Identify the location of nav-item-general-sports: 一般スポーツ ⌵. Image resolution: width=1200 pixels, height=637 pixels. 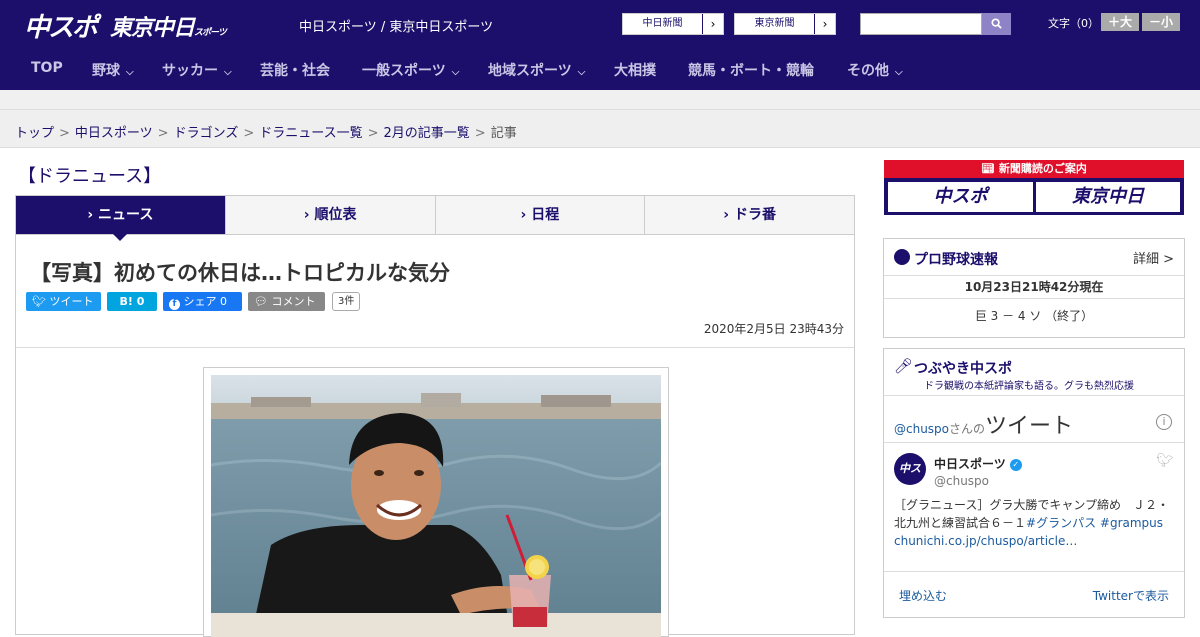
(410, 70).